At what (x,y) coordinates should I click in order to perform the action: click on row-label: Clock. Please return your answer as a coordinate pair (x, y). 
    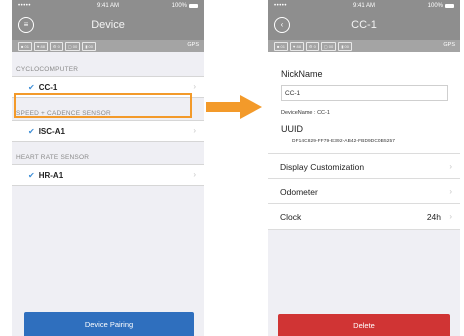
    Looking at the image, I should click on (291, 217).